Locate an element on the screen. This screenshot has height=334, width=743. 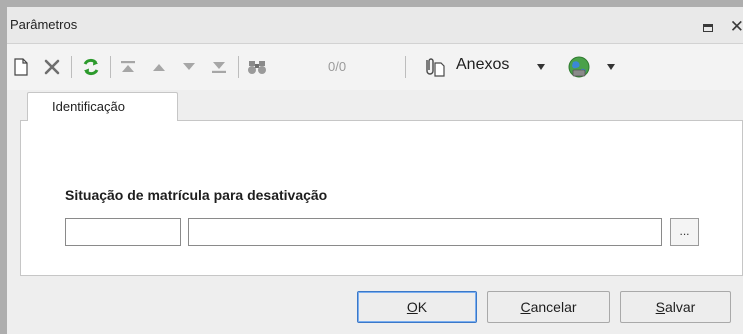
tab-identificacao: Identificação is located at coordinates (102, 106).